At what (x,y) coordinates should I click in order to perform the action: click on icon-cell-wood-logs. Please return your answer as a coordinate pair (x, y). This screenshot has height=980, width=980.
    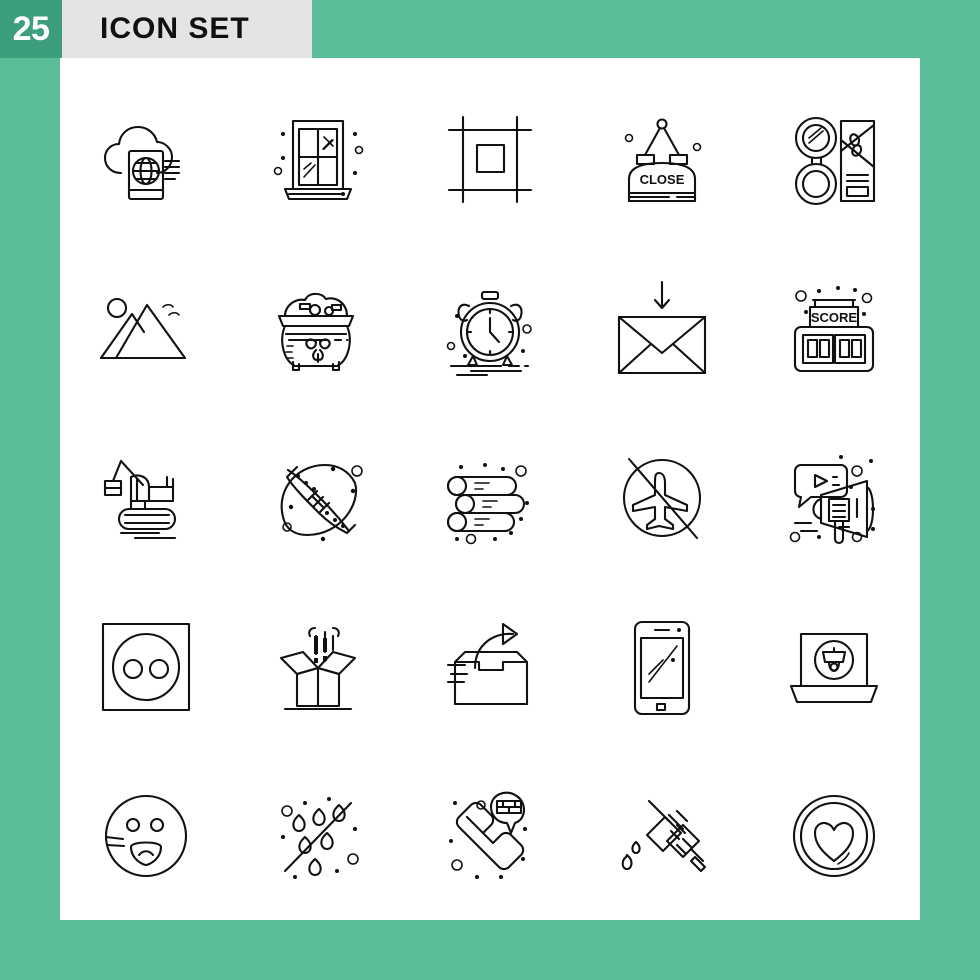
    Looking at the image, I should click on (490, 498).